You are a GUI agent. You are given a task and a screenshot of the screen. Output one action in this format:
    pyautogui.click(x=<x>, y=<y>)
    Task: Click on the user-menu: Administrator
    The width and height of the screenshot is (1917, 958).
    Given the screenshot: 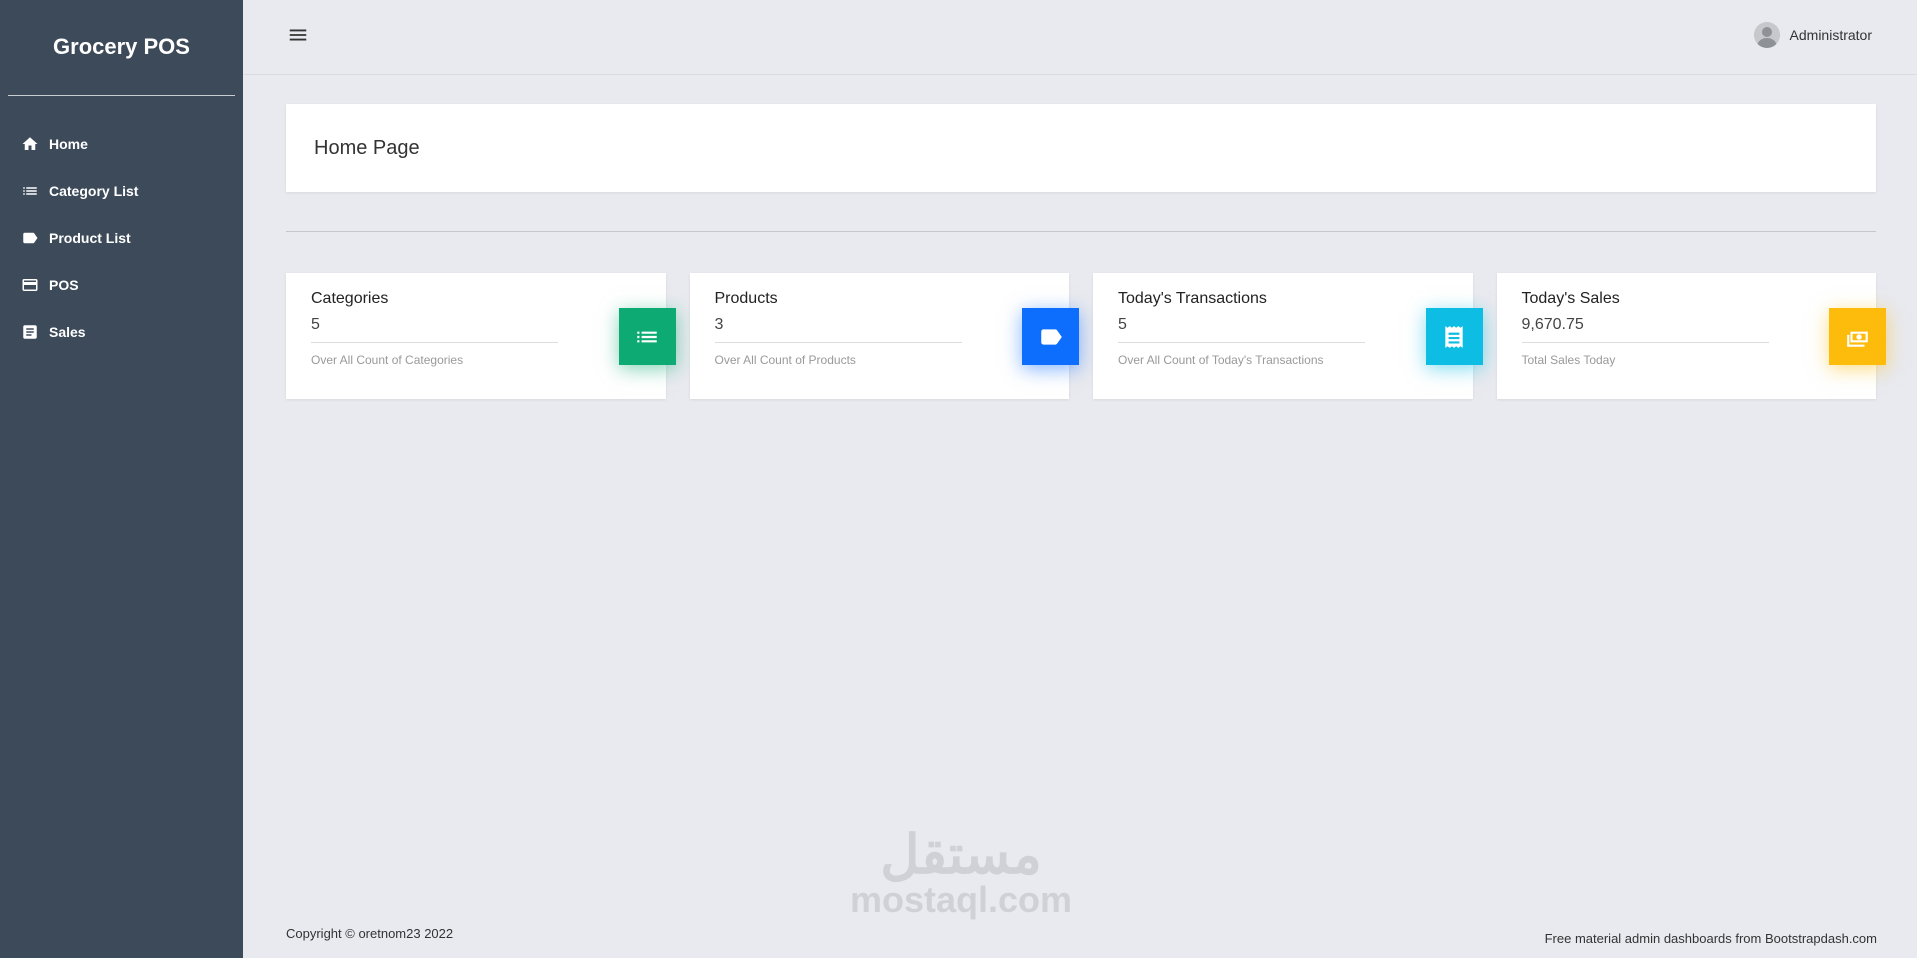 What is the action you would take?
    pyautogui.click(x=1812, y=35)
    